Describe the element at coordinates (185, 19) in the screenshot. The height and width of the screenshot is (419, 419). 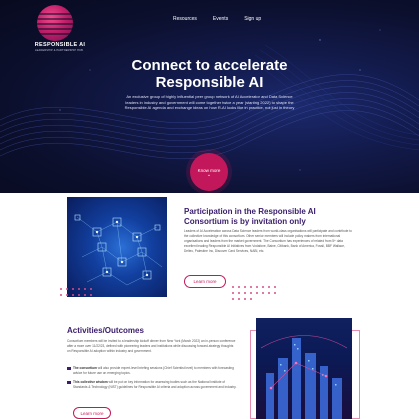
I see `nav-link-resources: Resources` at that location.